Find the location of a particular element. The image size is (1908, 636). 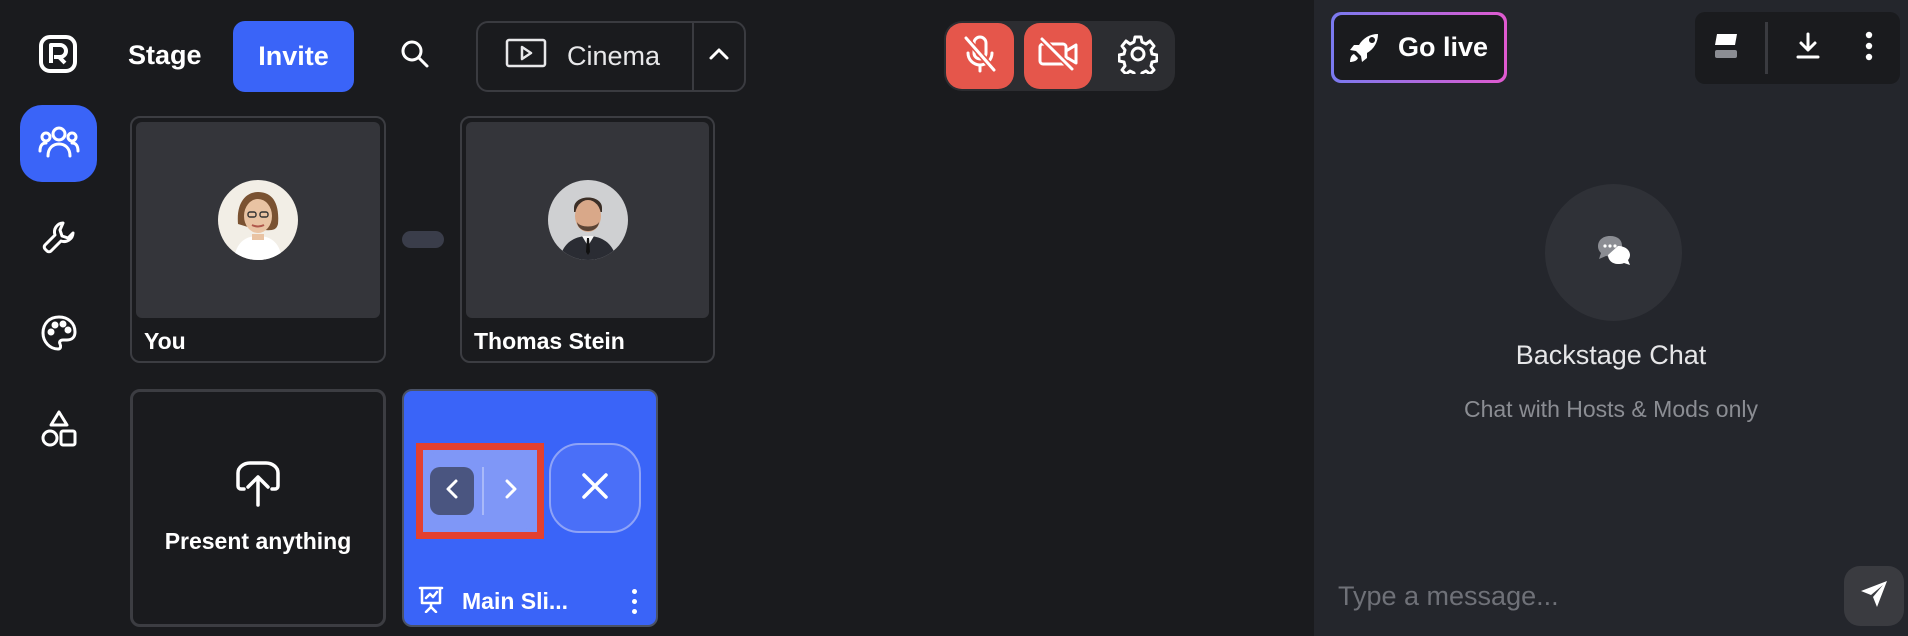

search-icon is located at coordinates (415, 56).